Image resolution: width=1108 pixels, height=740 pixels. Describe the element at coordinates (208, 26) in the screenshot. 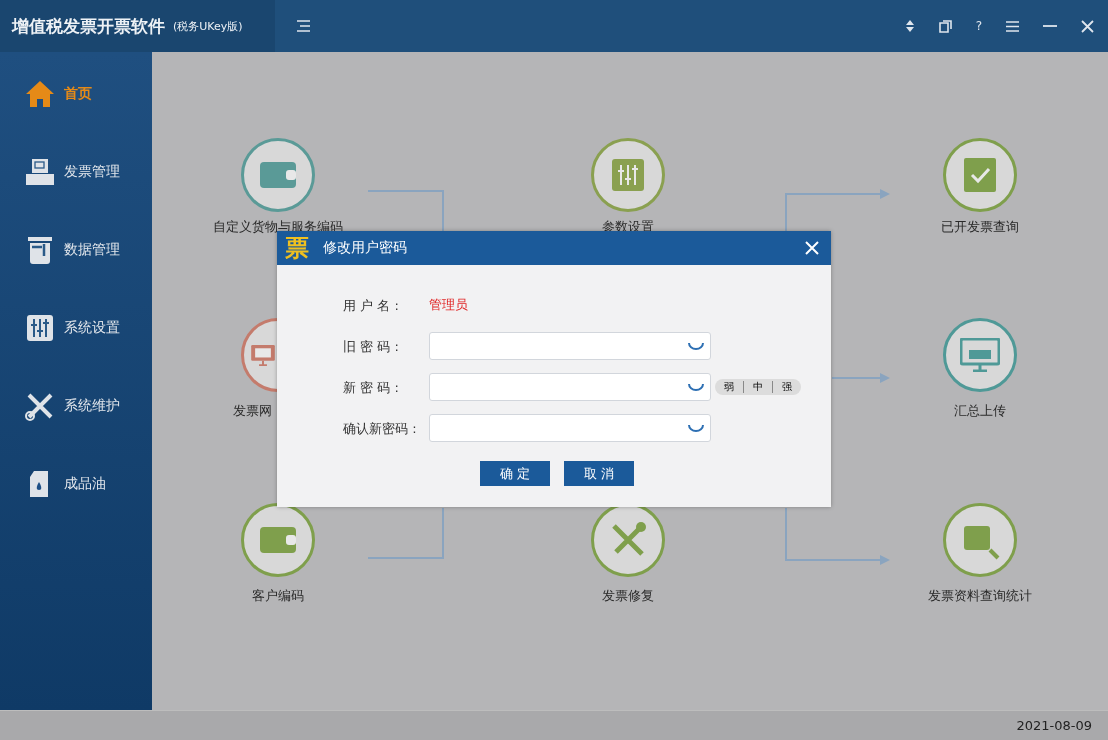

I see `app-subtitle: (税务UKey版)` at that location.